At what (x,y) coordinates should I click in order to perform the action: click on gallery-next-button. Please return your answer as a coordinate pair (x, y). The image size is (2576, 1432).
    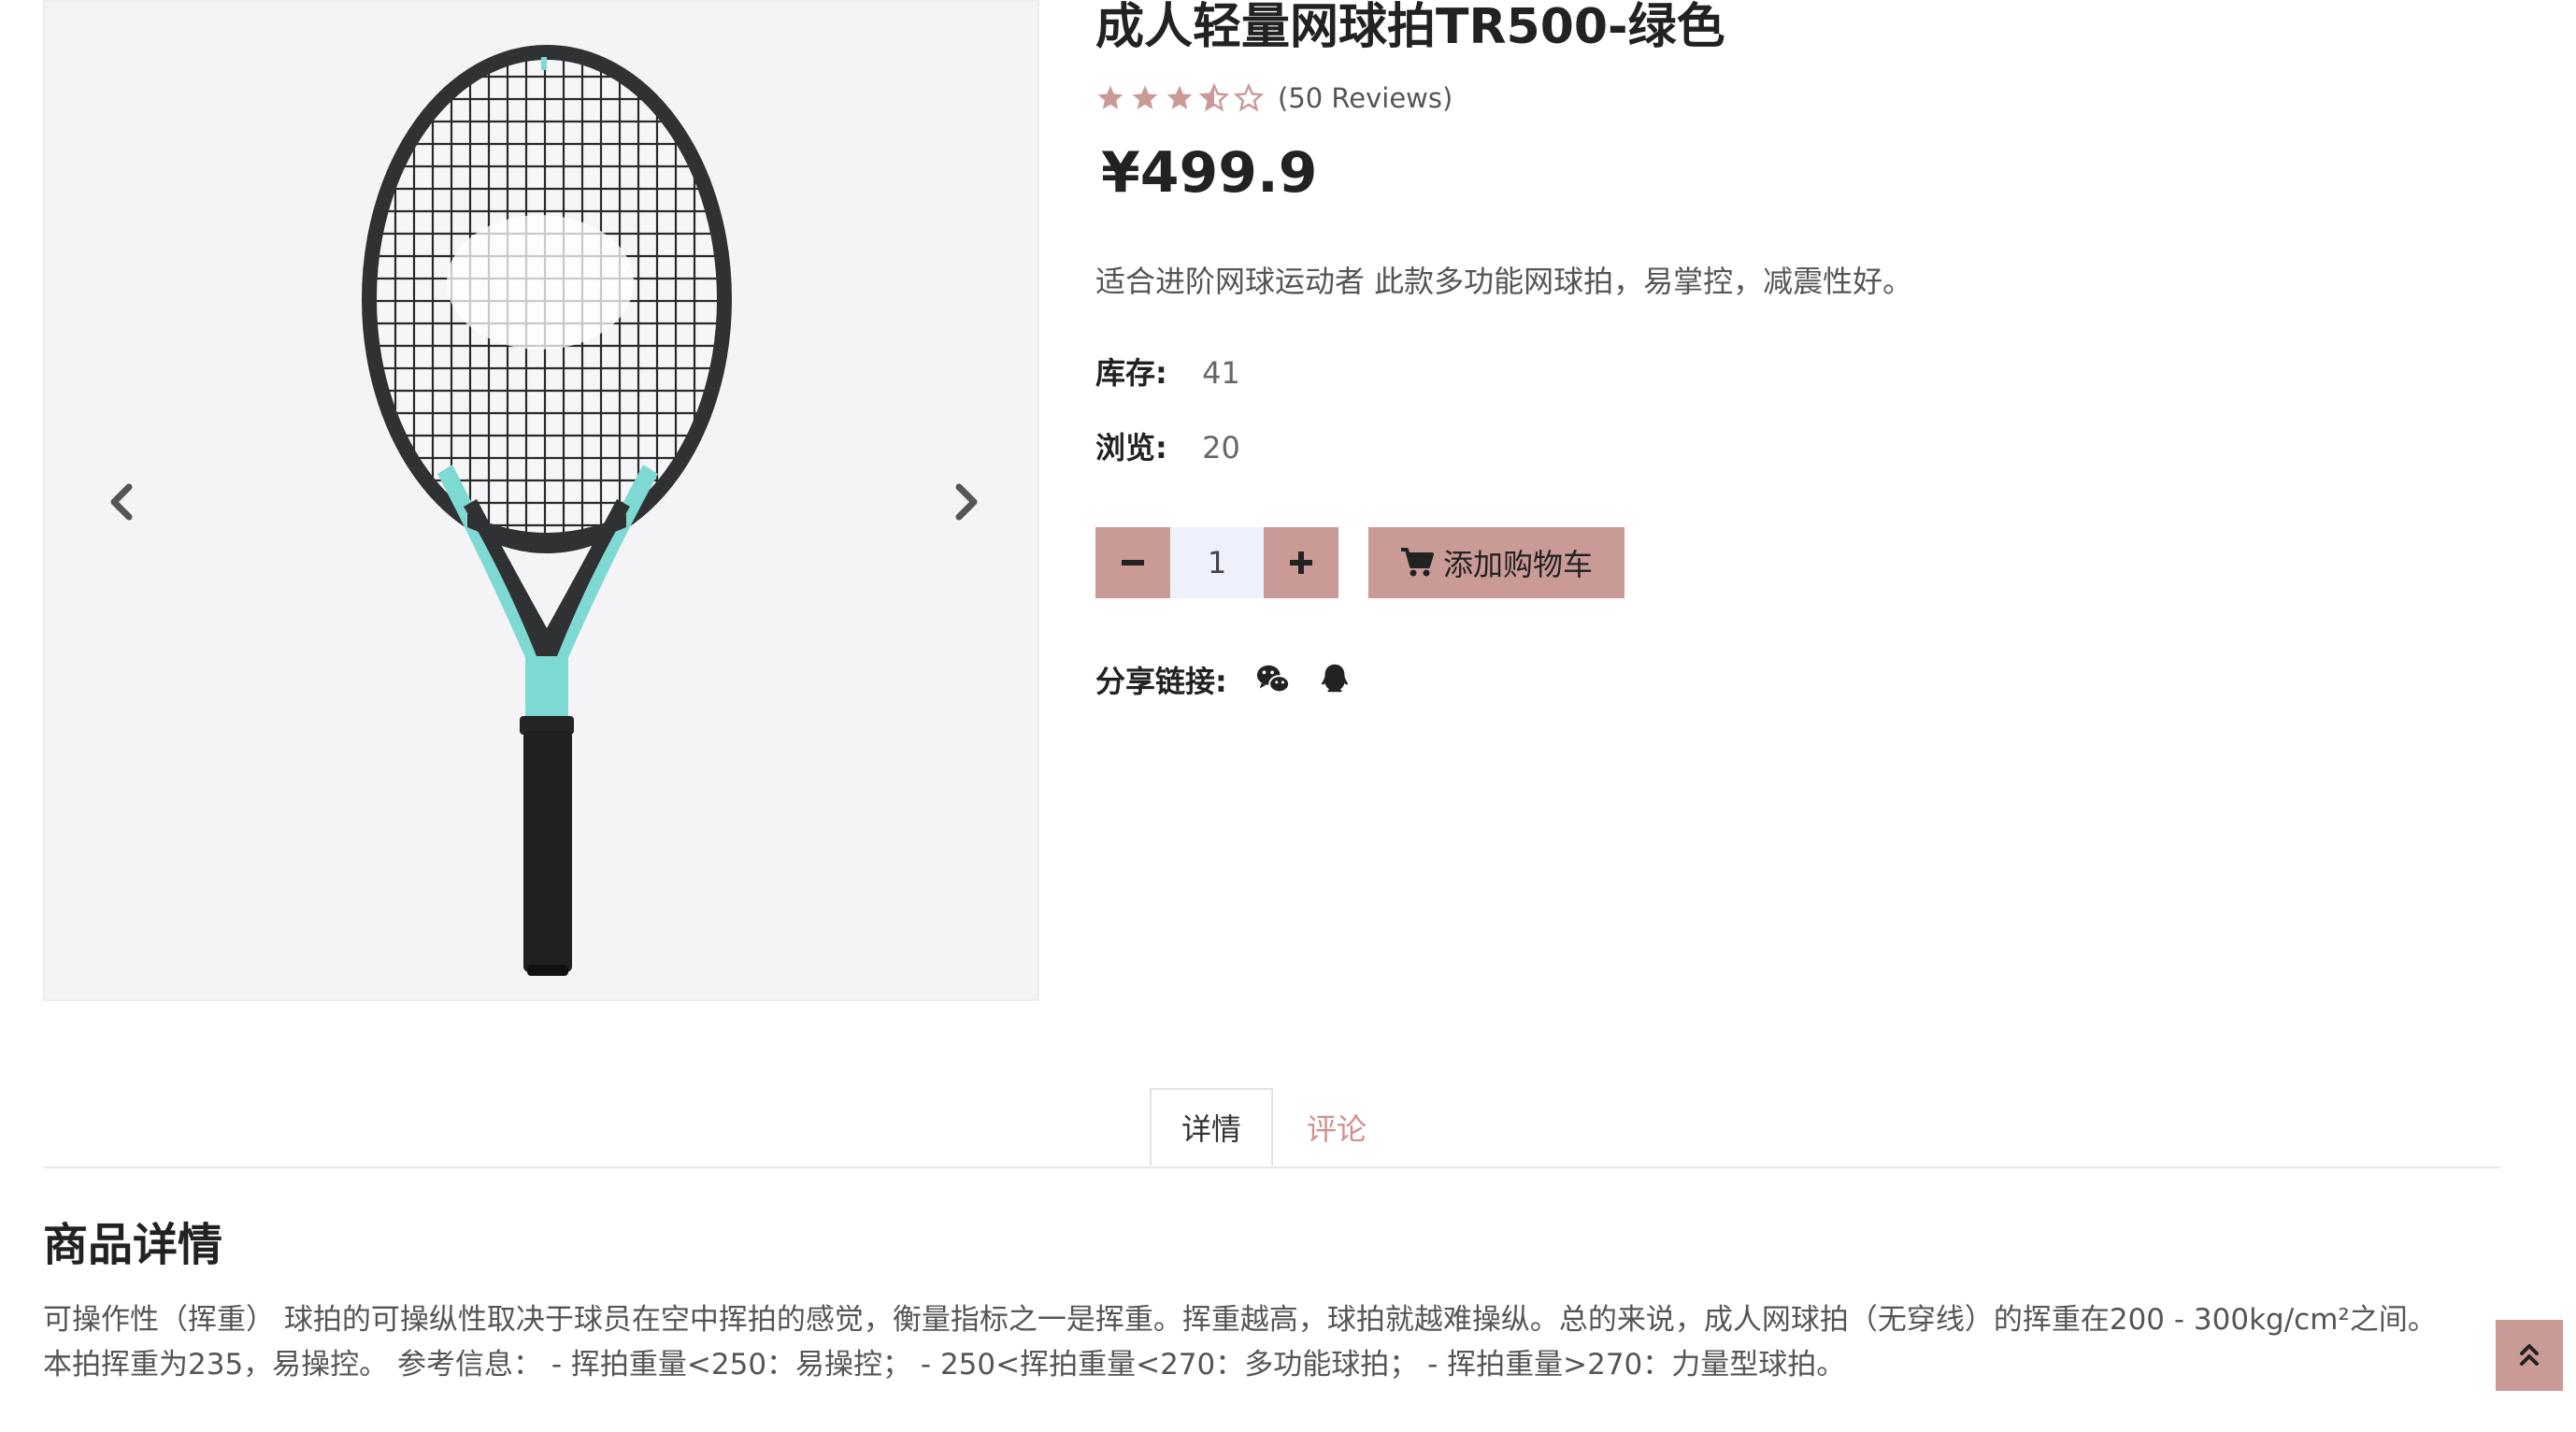
    Looking at the image, I should click on (966, 502).